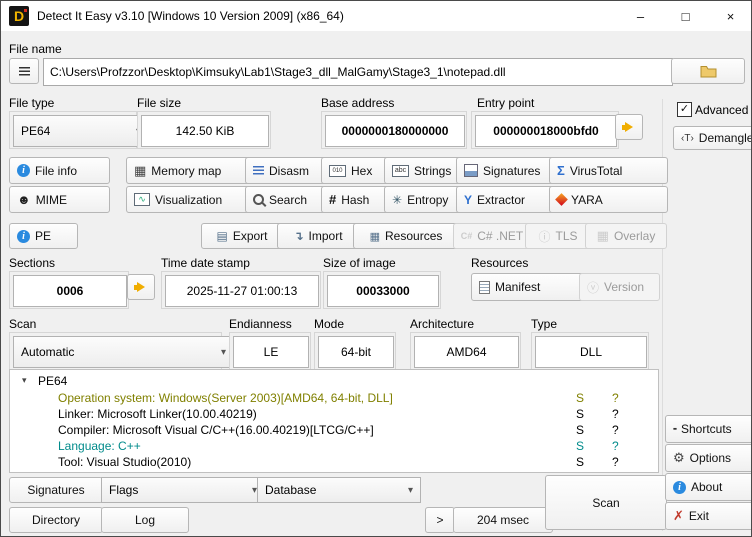  What do you see at coordinates (629, 127) in the screenshot?
I see `entry-point-goto-button` at bounding box center [629, 127].